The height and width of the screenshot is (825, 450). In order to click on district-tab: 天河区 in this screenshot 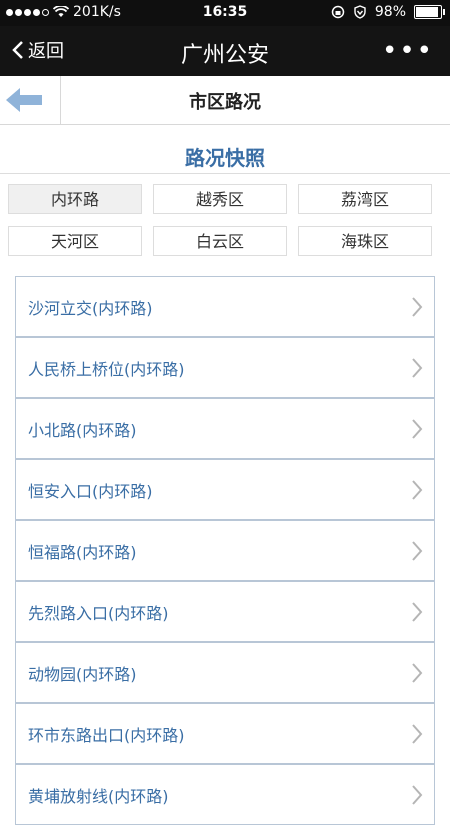, I will do `click(75, 241)`.